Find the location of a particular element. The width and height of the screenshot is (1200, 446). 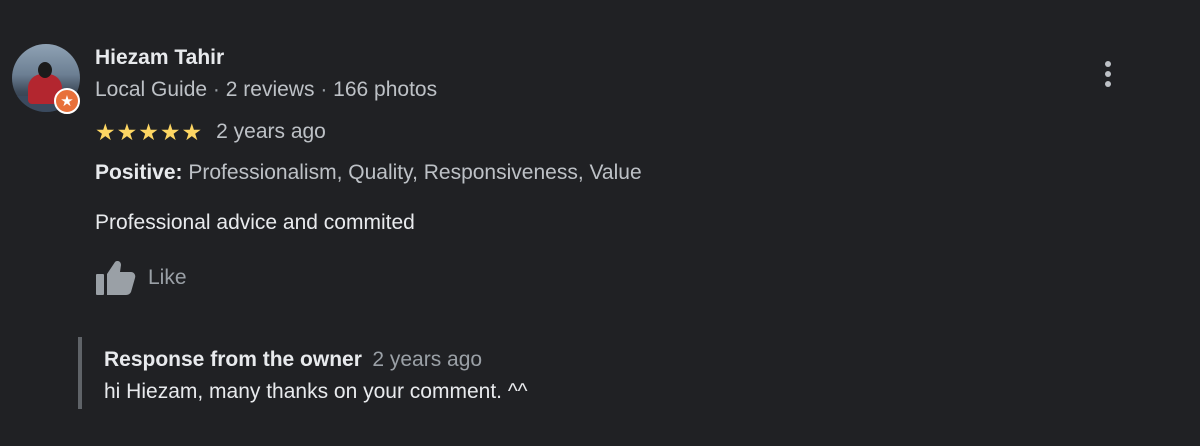

reviewer-meta: Local Guide · 2 reviews · 166 photos is located at coordinates (266, 90).